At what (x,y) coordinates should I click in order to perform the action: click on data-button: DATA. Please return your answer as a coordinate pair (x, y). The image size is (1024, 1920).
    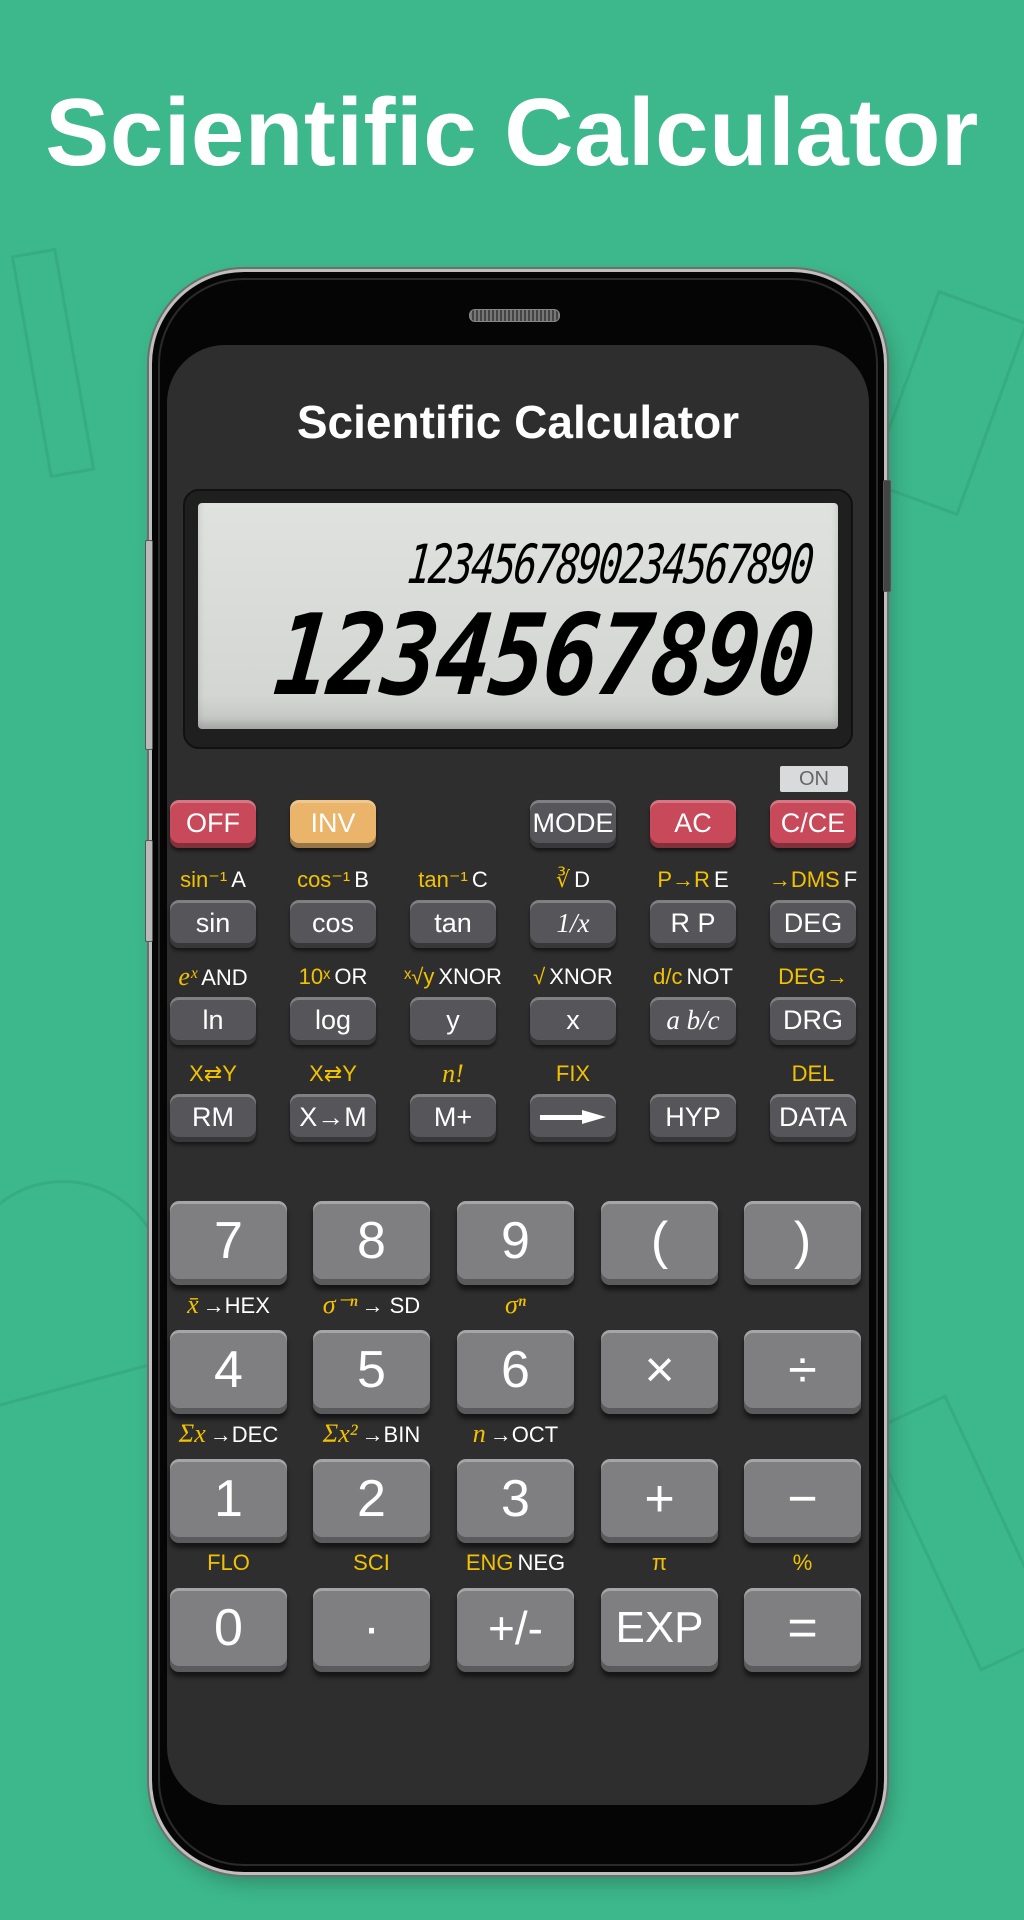
    Looking at the image, I should click on (813, 1118).